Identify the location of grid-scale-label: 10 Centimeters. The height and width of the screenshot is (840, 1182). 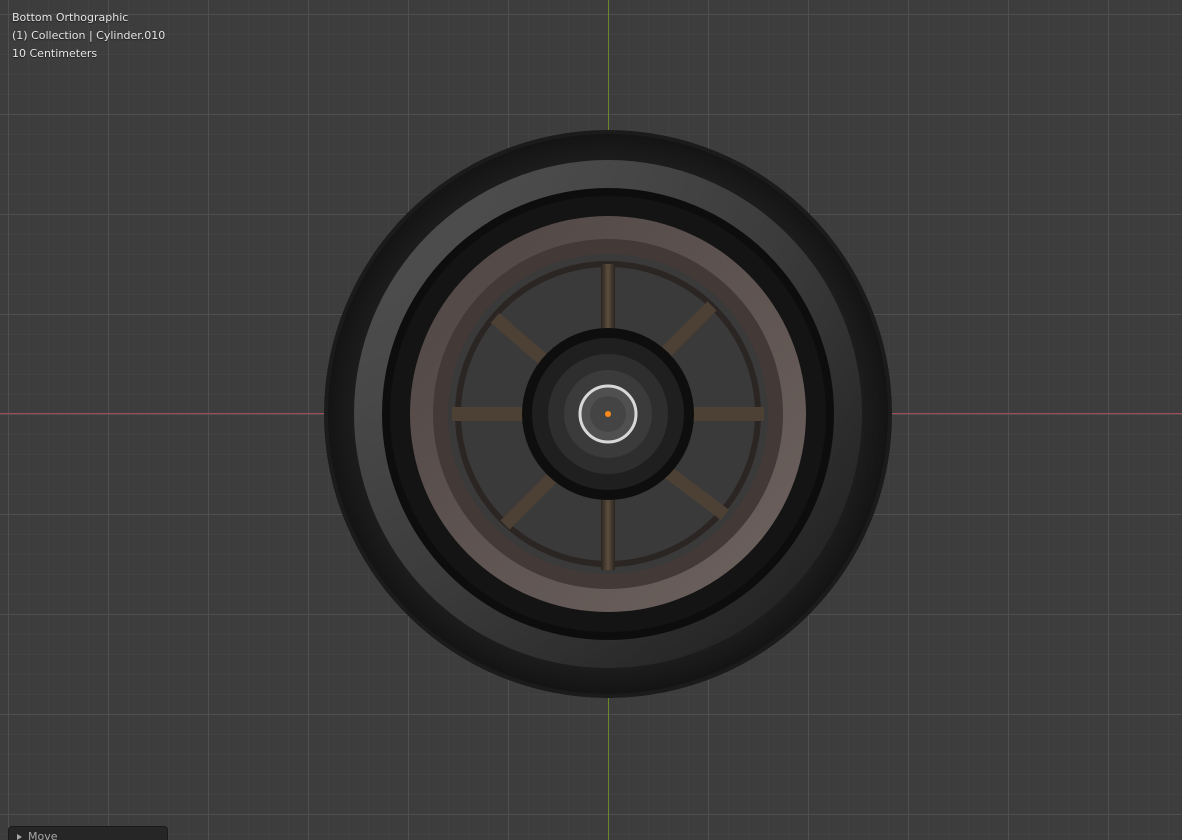
(55, 53).